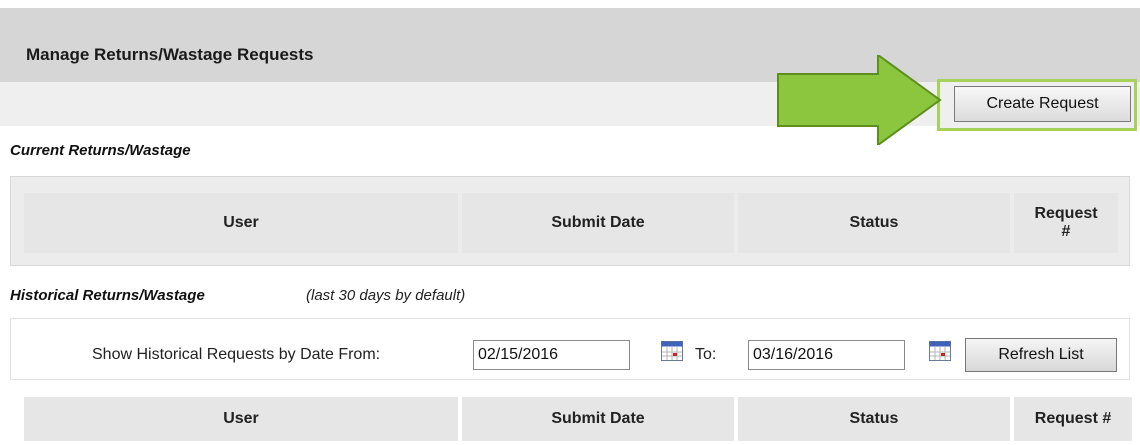 This screenshot has width=1140, height=445. I want to click on current-col-request-number: Request #, so click(1066, 223).